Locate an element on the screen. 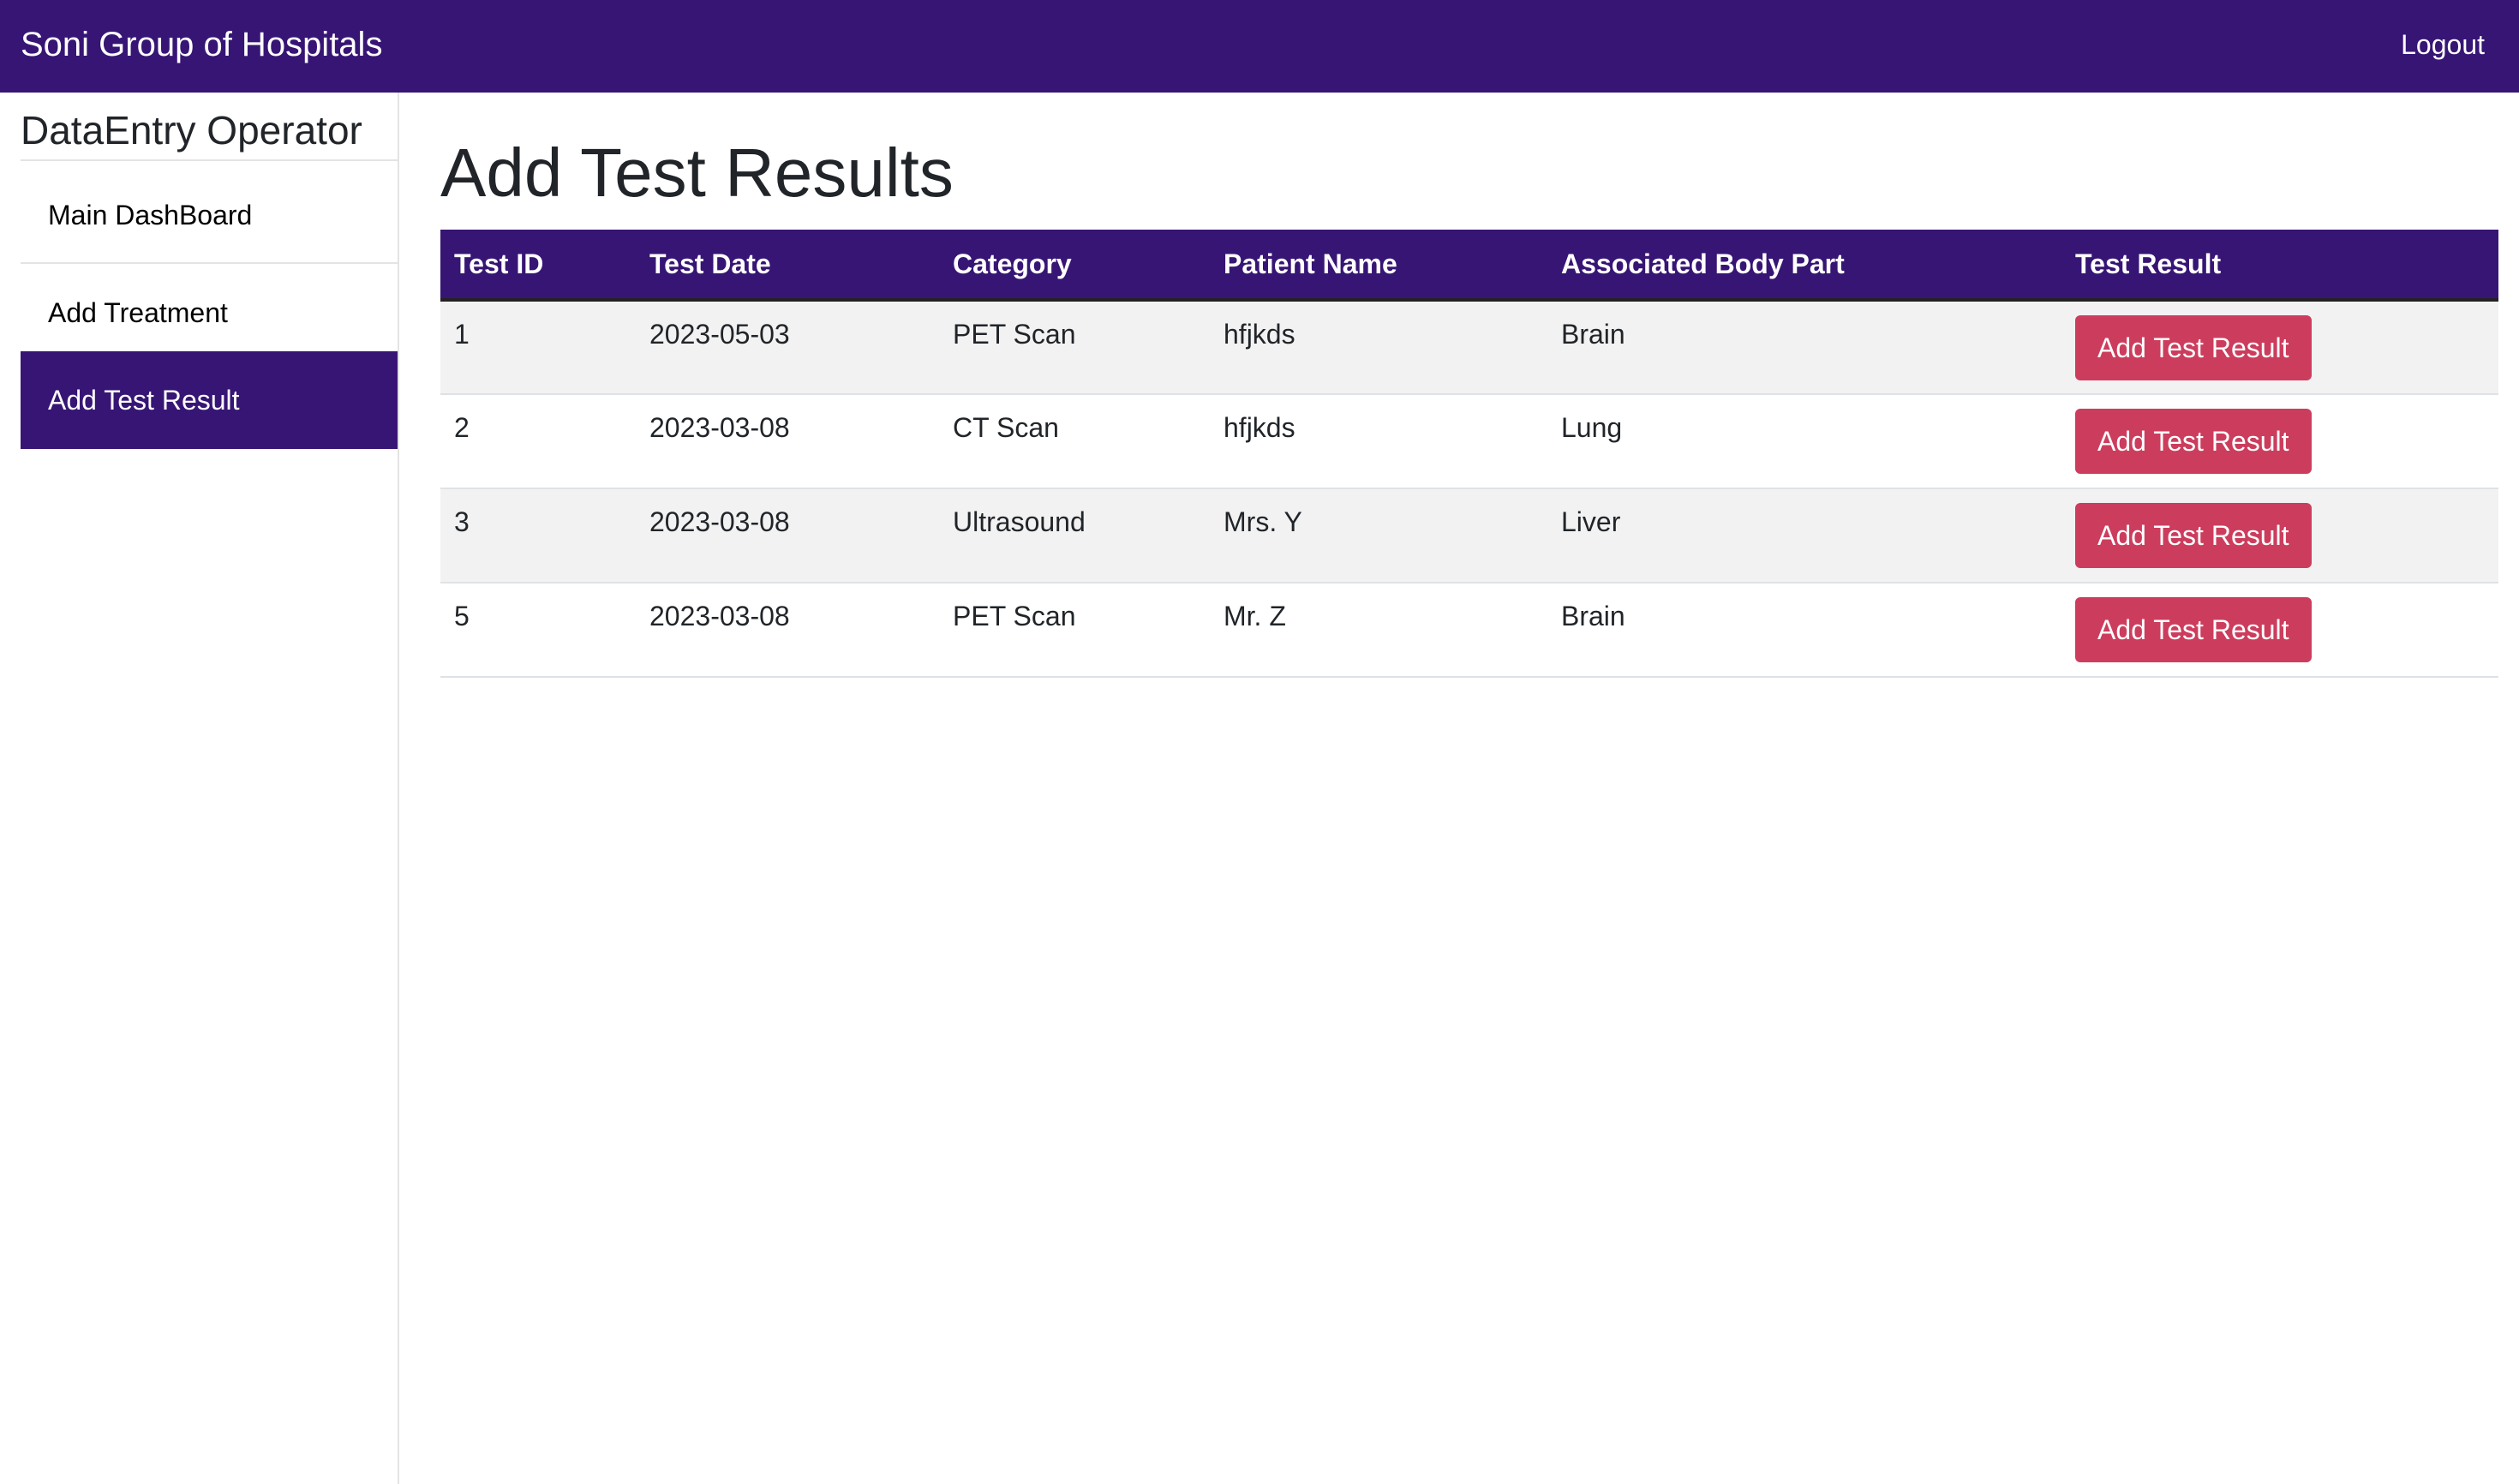  cell-test-date: 2023-05-03 is located at coordinates (719, 334).